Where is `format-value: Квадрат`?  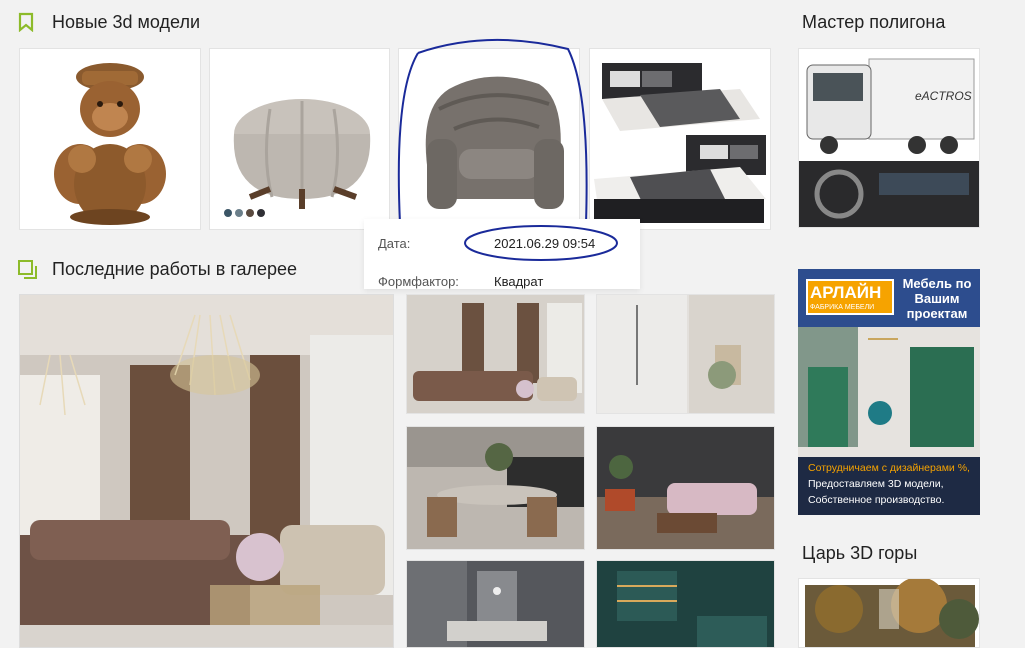
format-value: Квадрат is located at coordinates (519, 281).